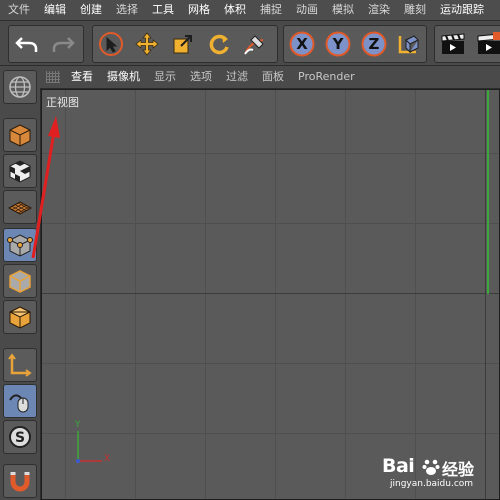  Describe the element at coordinates (431, 467) in the screenshot. I see `paw-logo-icon` at that location.